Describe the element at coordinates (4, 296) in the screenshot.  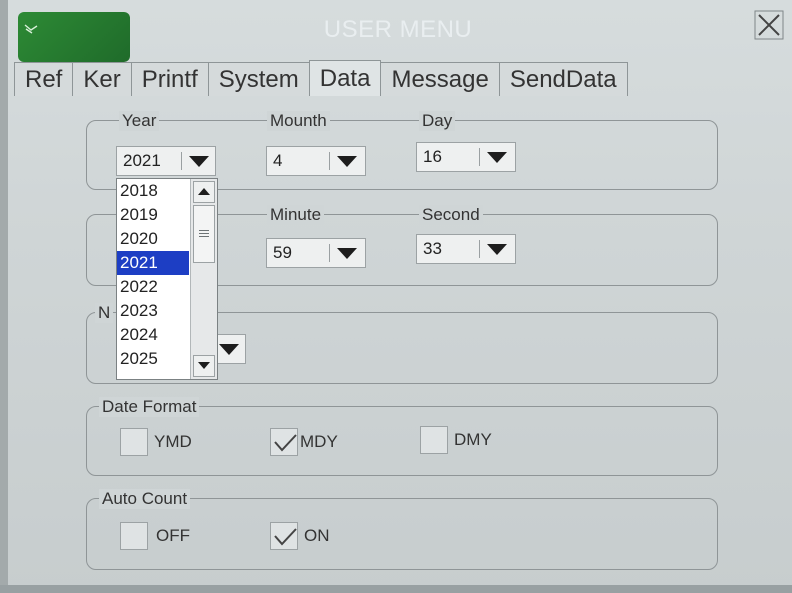
I see `screen-bezel` at that location.